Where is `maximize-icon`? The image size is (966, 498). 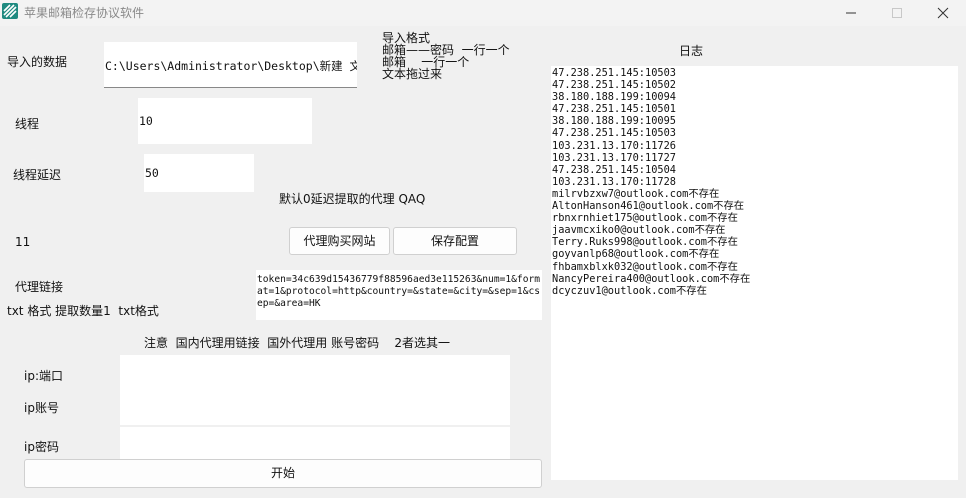
maximize-icon is located at coordinates (897, 13).